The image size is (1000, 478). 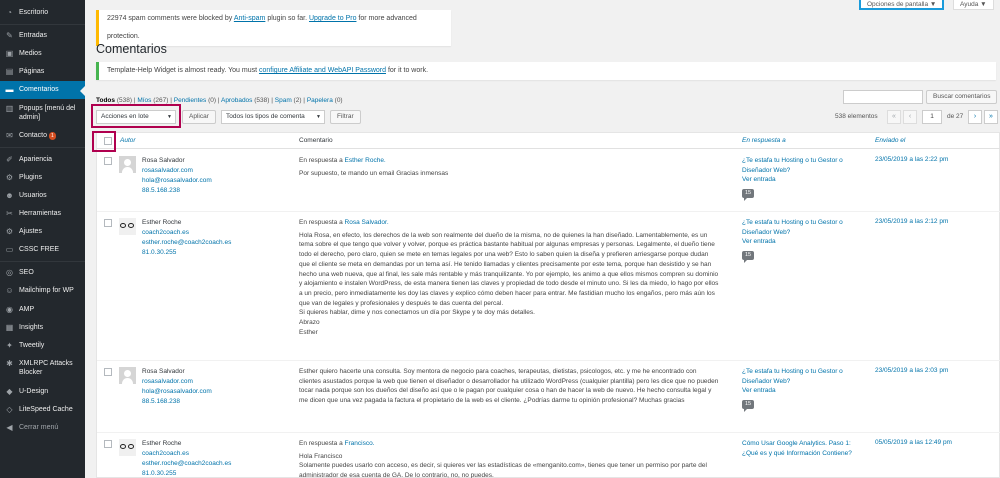 What do you see at coordinates (42, 195) in the screenshot?
I see `sidebar-item-usuarios: ☻ Usuarios` at bounding box center [42, 195].